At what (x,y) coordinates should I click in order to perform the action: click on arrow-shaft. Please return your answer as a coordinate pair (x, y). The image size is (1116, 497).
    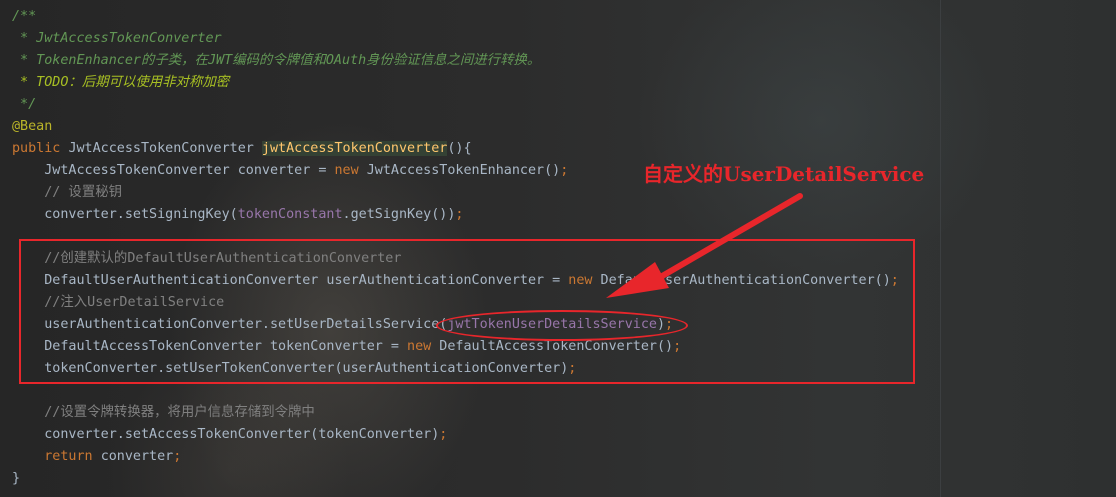
    Looking at the image, I should click on (722, 241).